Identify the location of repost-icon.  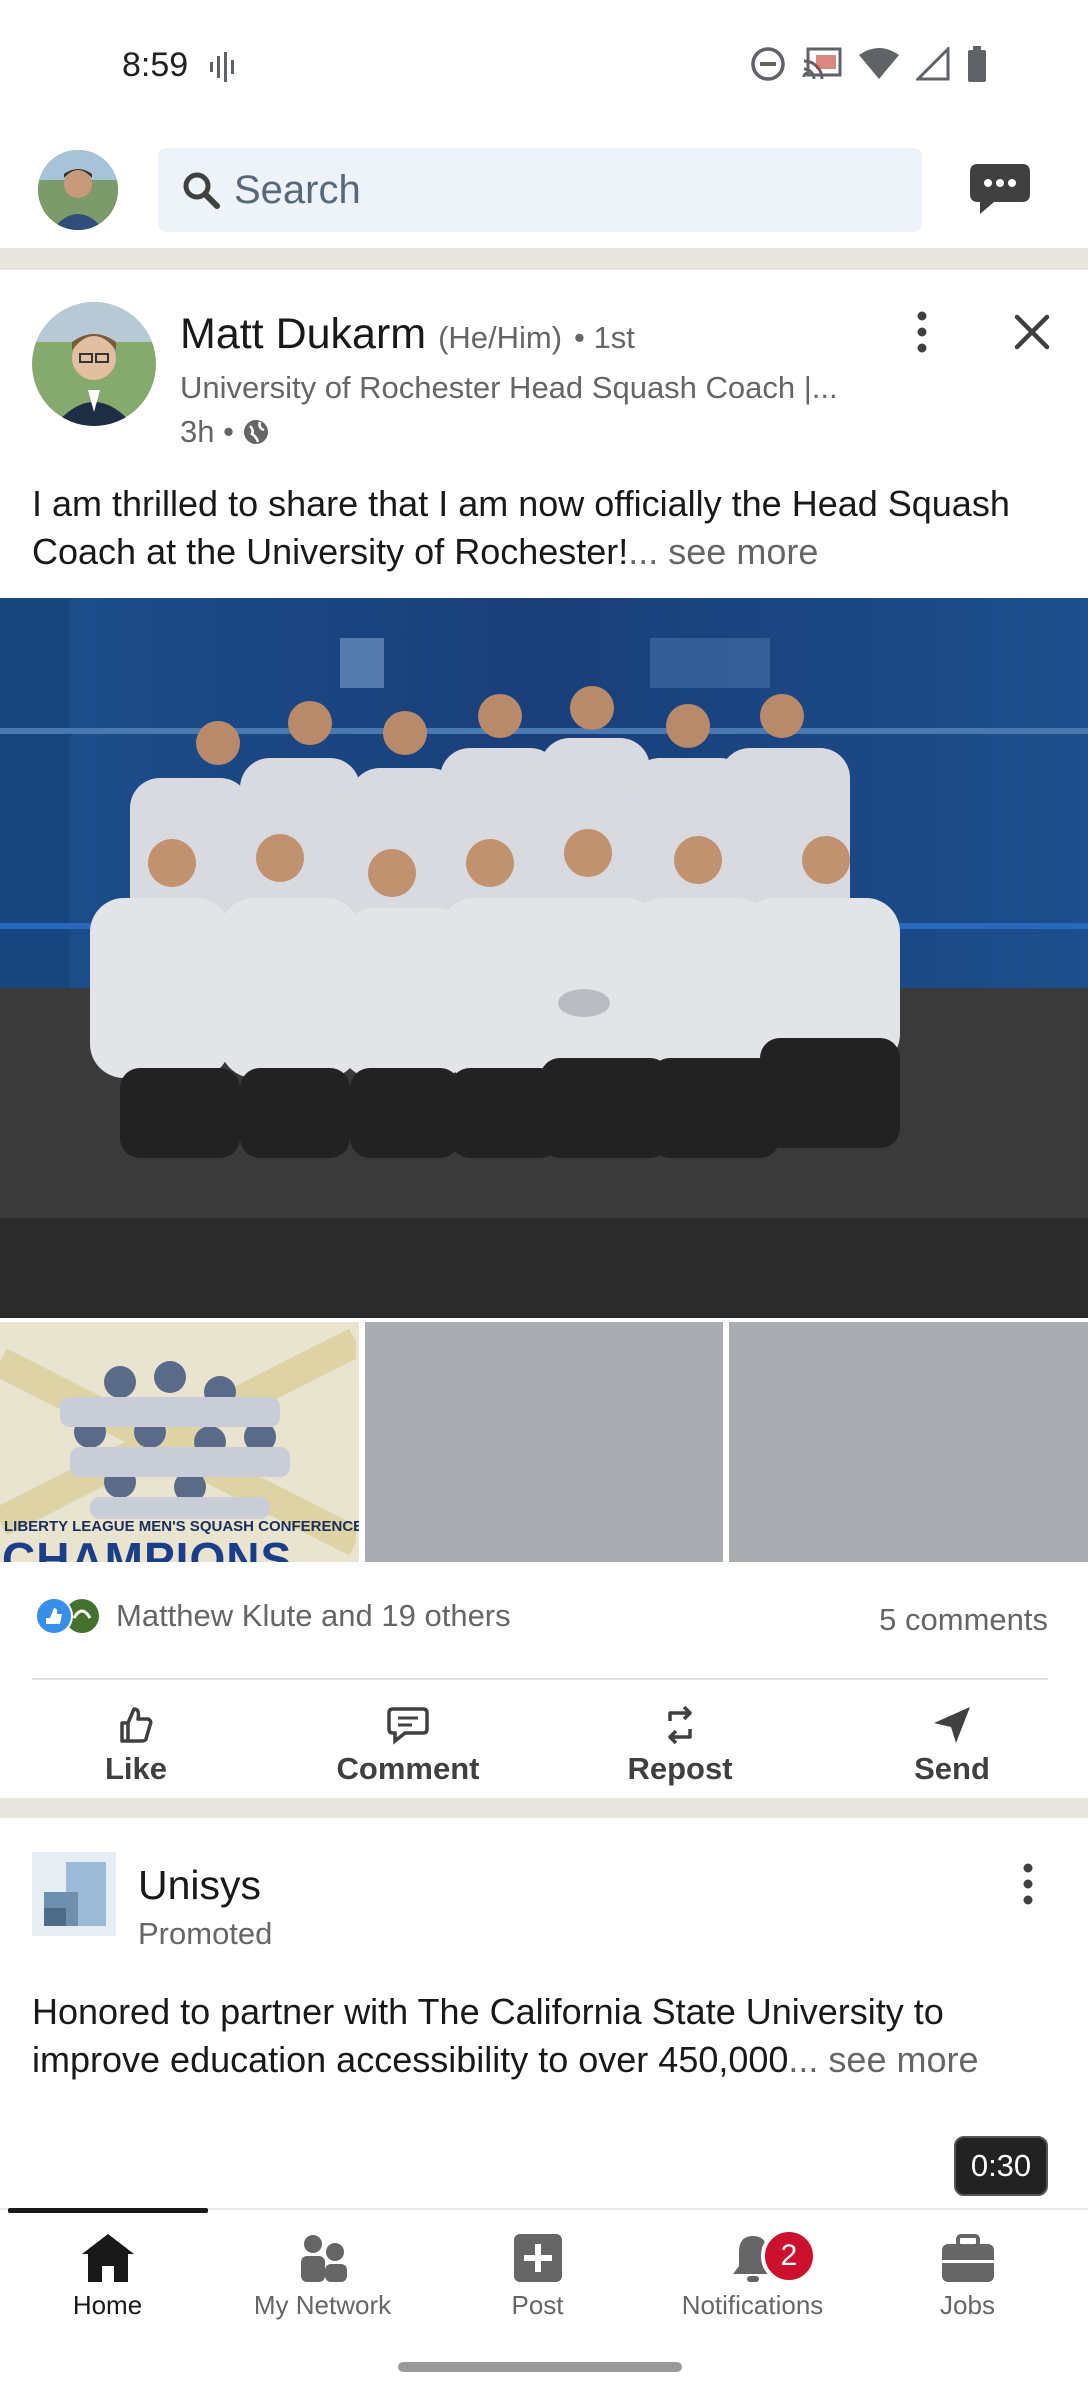
(680, 1725).